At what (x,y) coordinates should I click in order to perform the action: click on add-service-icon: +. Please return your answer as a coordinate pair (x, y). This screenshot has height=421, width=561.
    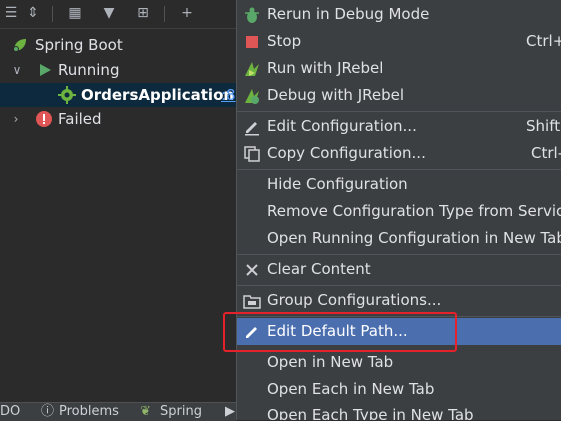
    Looking at the image, I should click on (187, 13).